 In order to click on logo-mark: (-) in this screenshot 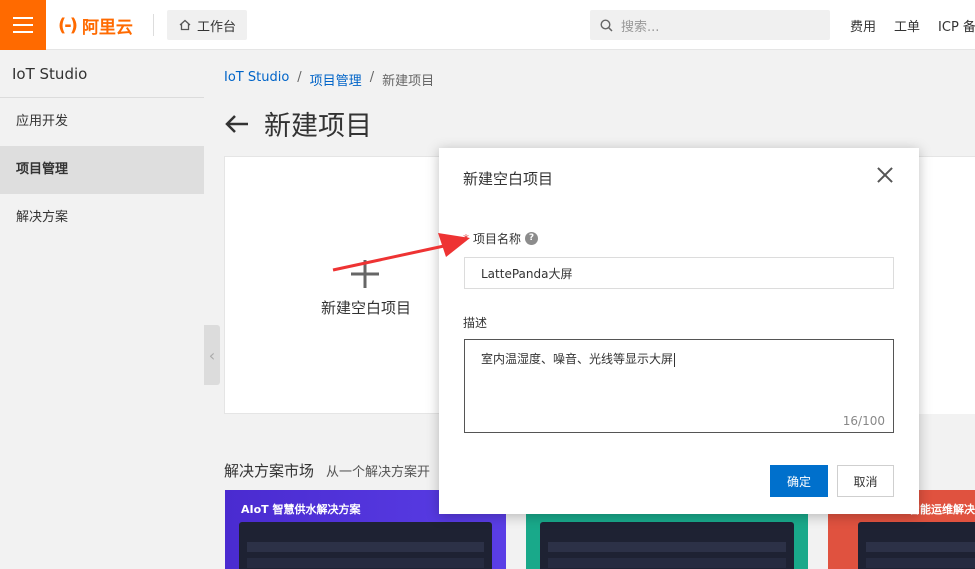, I will do `click(68, 25)`.